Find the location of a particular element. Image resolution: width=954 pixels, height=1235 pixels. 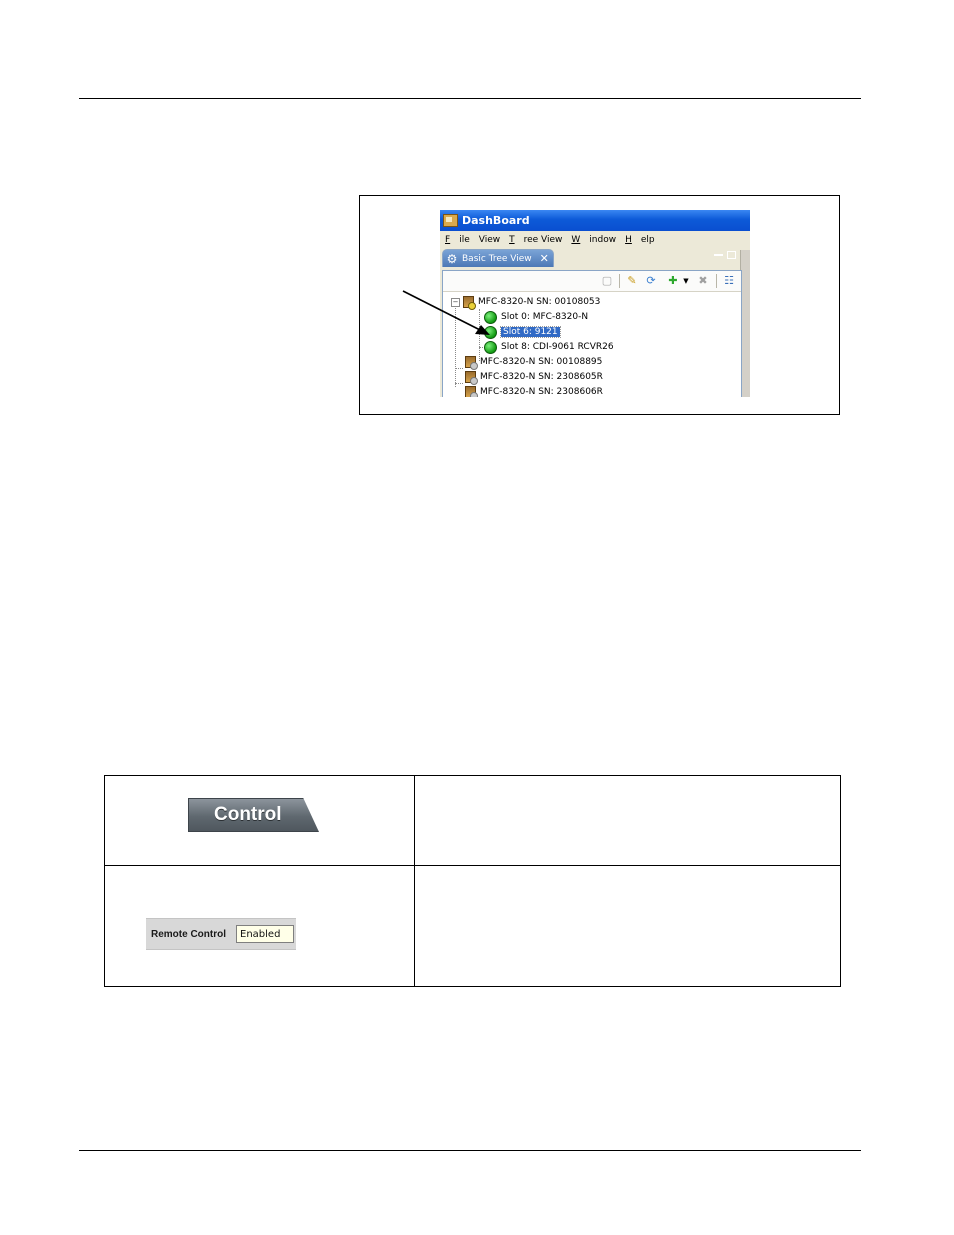

menu-bar: File View Tree View Window Help is located at coordinates (595, 239).